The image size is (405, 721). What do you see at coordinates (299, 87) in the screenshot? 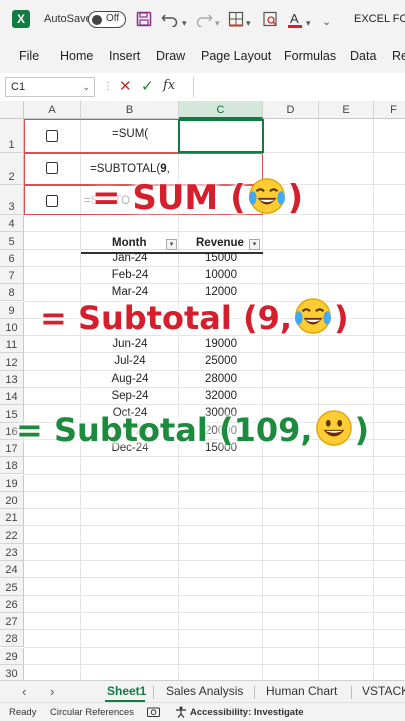
I see `formula-input` at bounding box center [299, 87].